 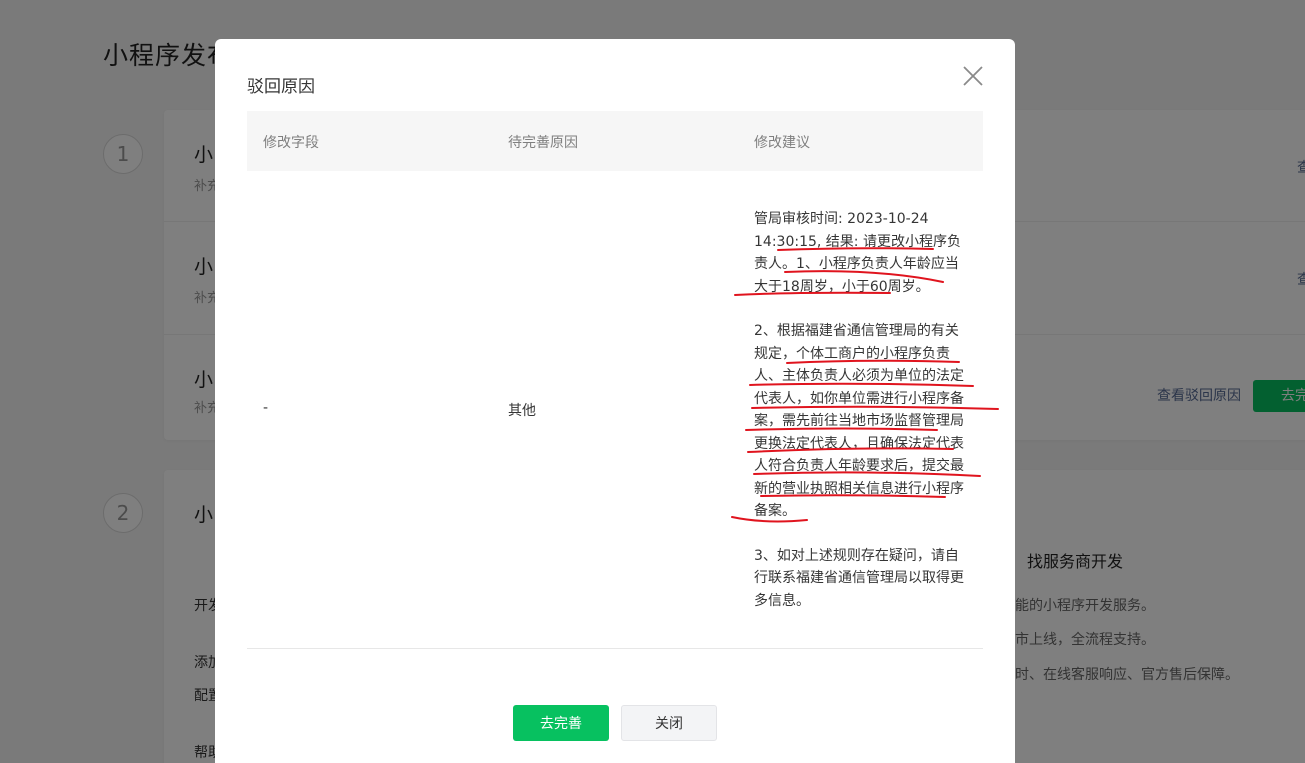 What do you see at coordinates (859, 578) in the screenshot?
I see `advice-paragraph: 3、如对上述规则存在疑问，请自行联系福建省通信管理局以取得更多信息。` at bounding box center [859, 578].